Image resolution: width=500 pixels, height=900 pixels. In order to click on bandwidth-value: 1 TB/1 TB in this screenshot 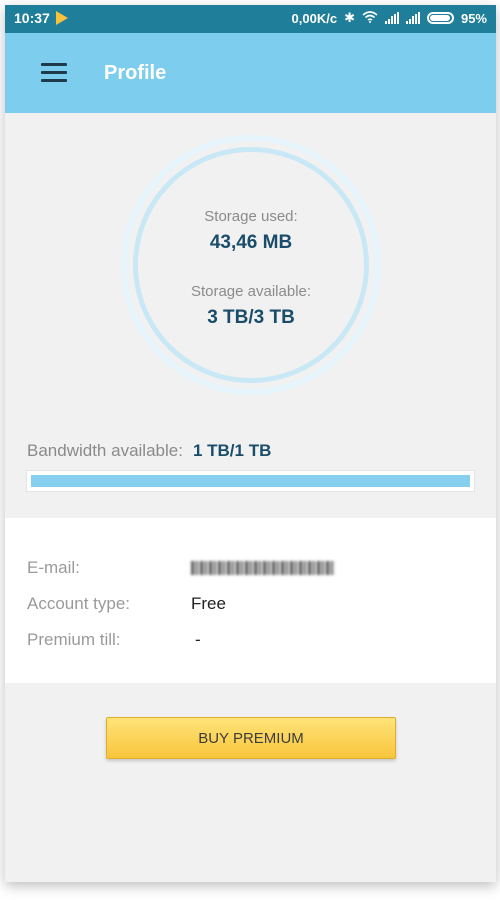, I will do `click(232, 450)`.